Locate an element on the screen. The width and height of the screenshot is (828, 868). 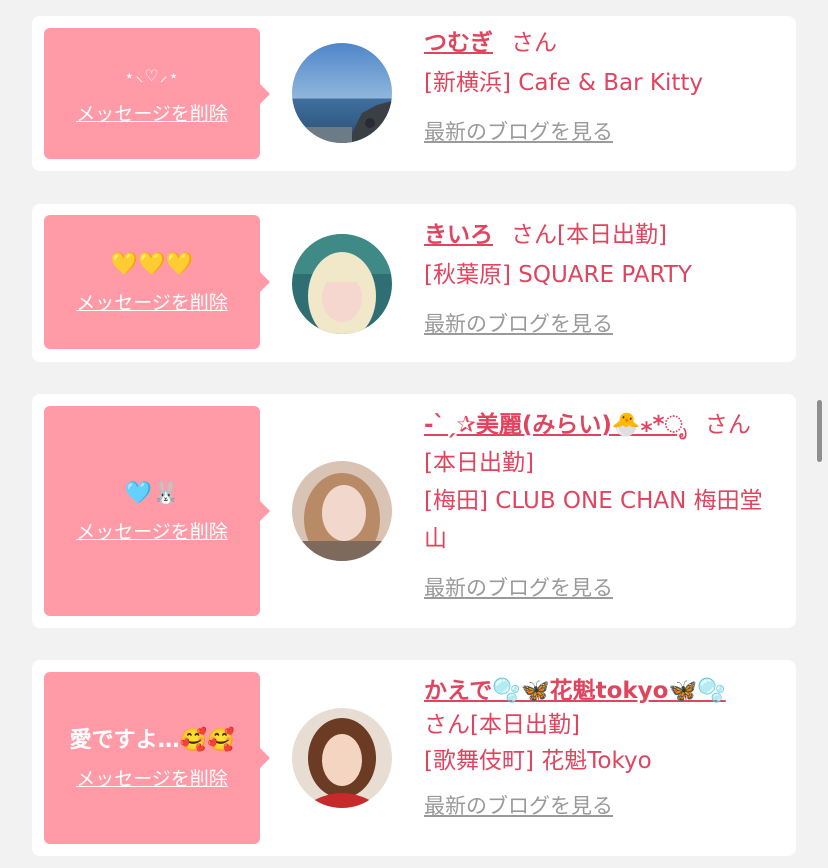
message-bubble: 愛ですよ…🥰🥰 メッセージを削除 is located at coordinates (157, 758).